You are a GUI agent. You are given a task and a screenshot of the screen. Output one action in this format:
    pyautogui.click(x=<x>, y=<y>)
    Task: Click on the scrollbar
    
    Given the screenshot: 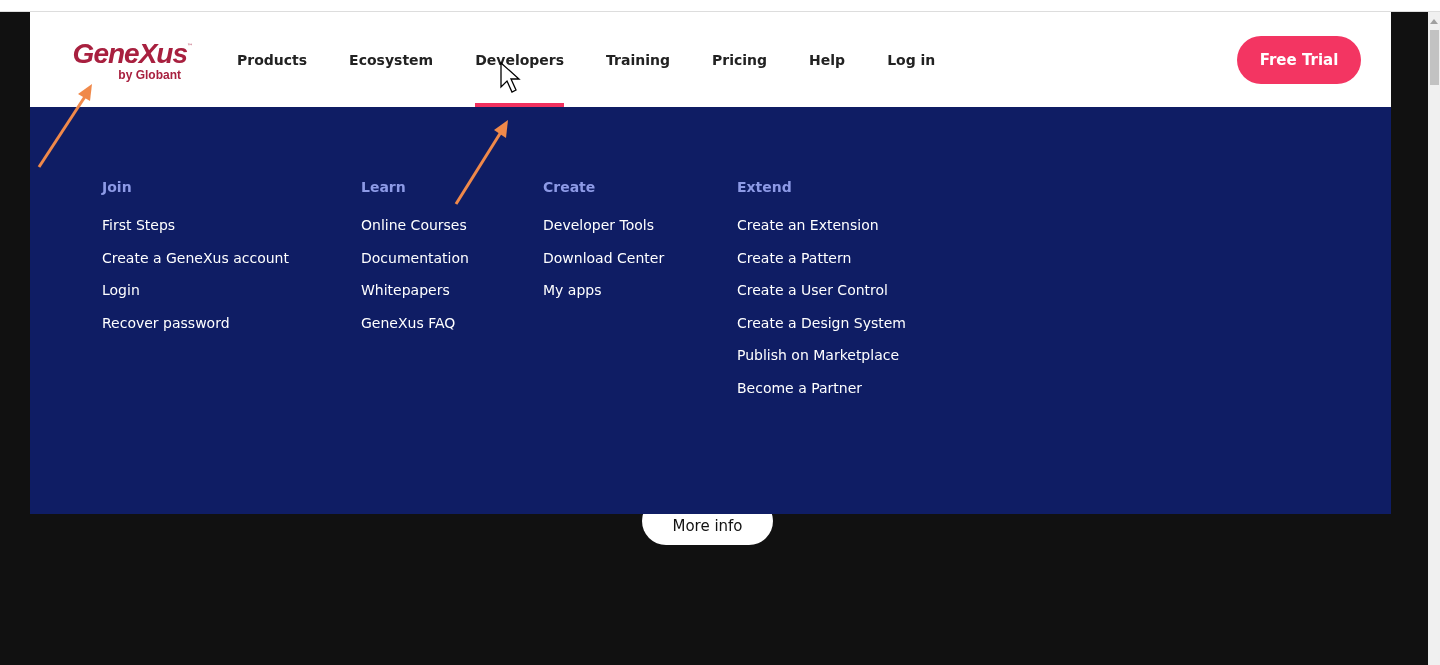 What is the action you would take?
    pyautogui.click(x=1434, y=338)
    